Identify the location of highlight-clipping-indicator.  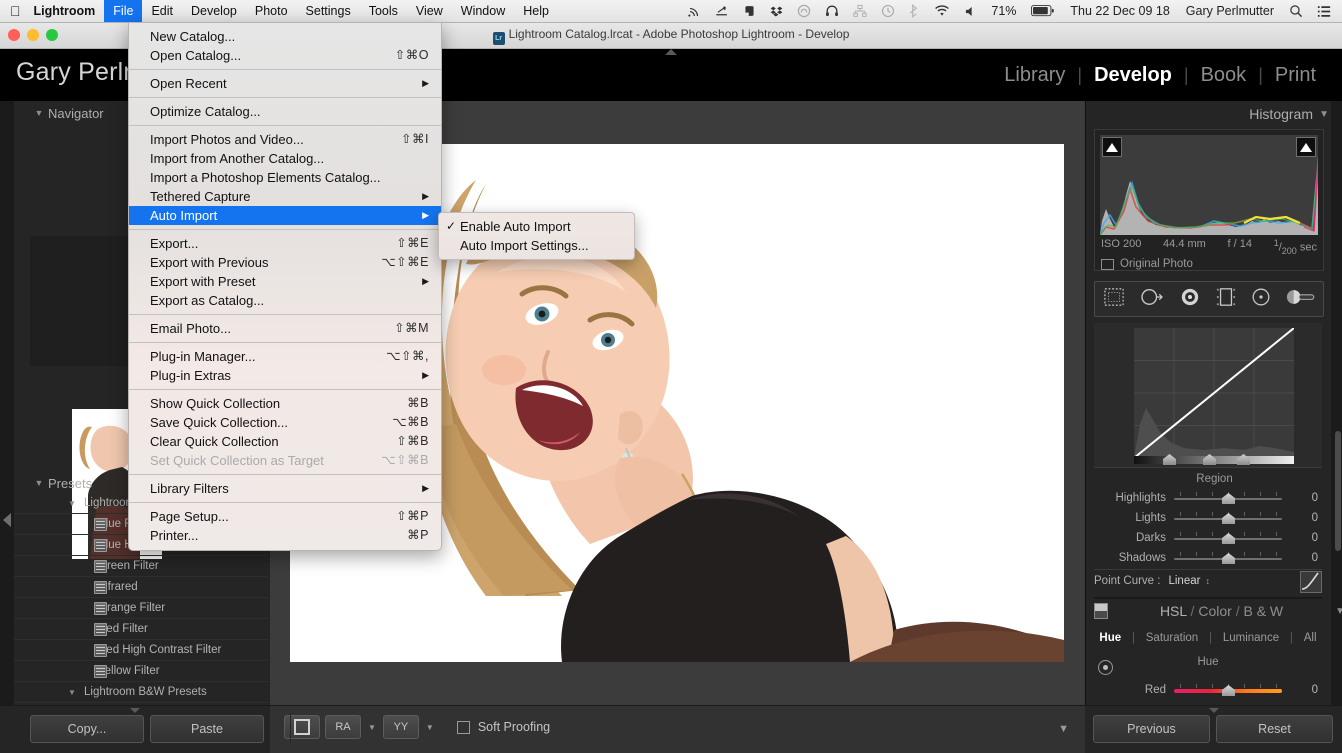
(1306, 147).